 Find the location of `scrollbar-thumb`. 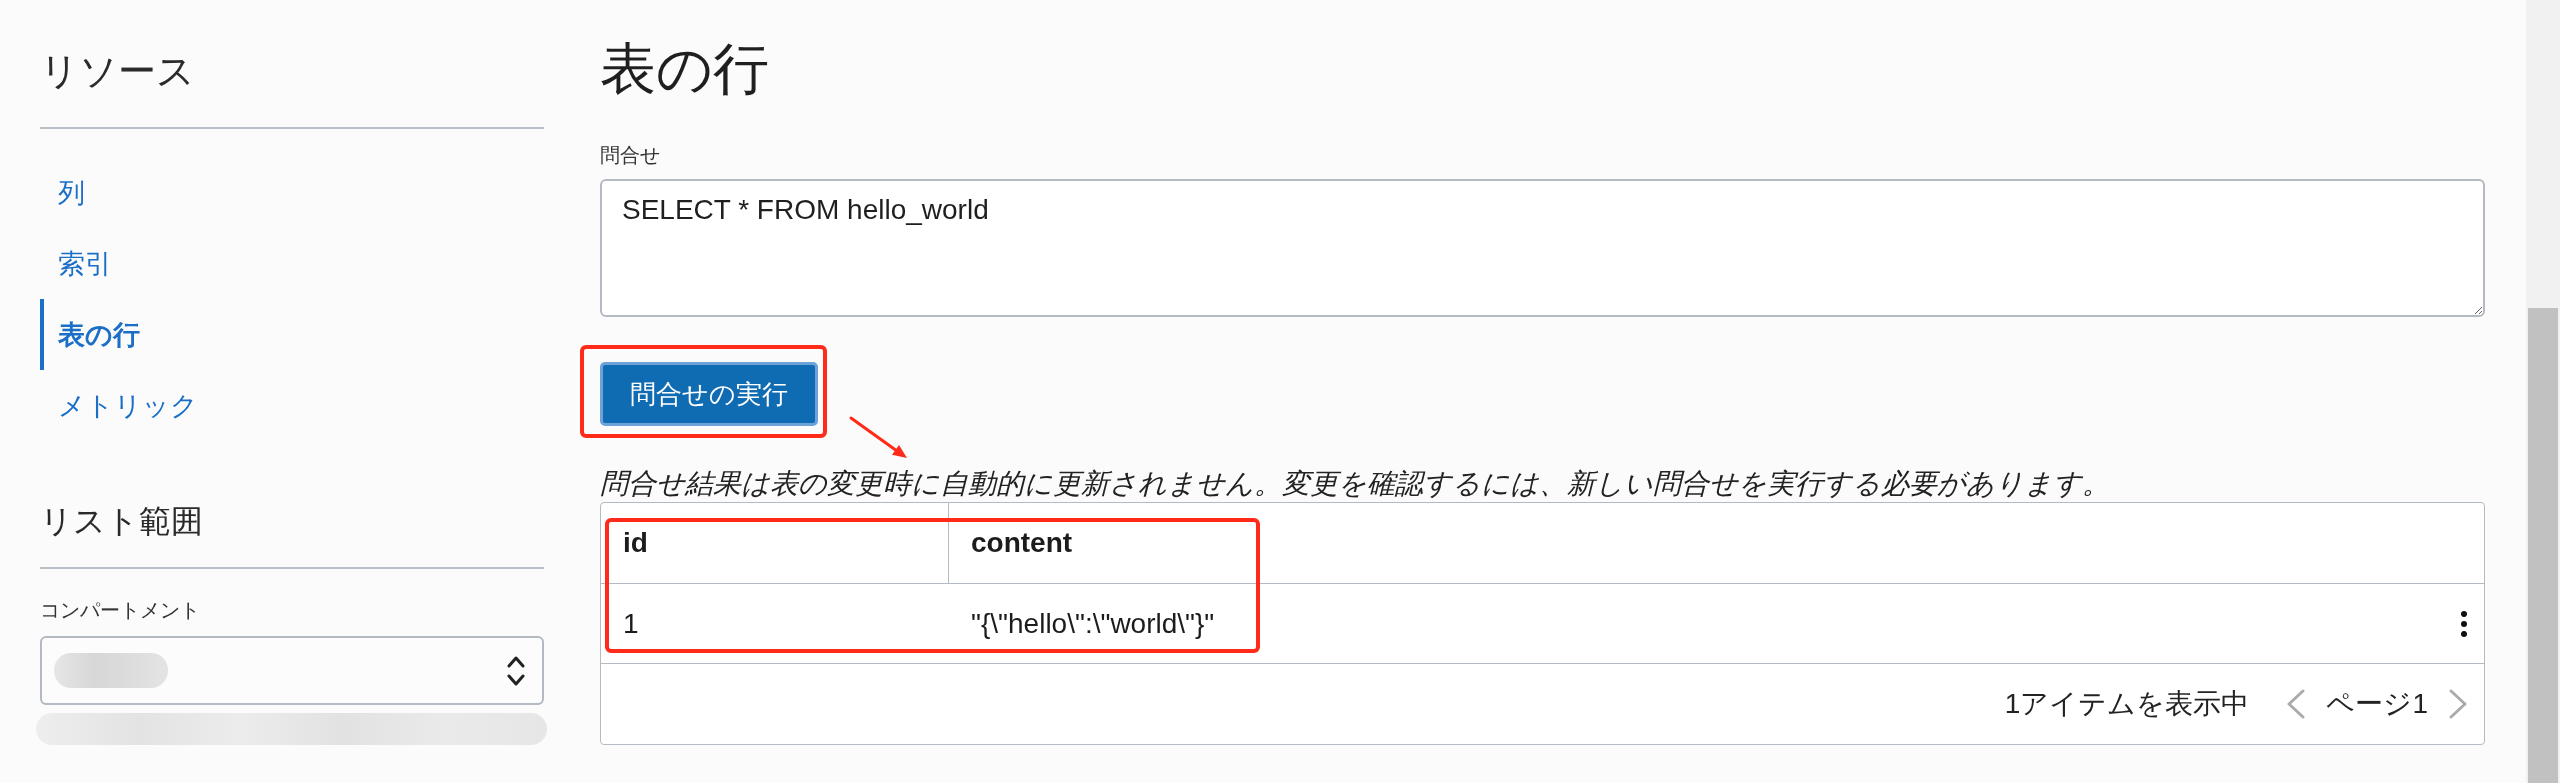

scrollbar-thumb is located at coordinates (2543, 545).